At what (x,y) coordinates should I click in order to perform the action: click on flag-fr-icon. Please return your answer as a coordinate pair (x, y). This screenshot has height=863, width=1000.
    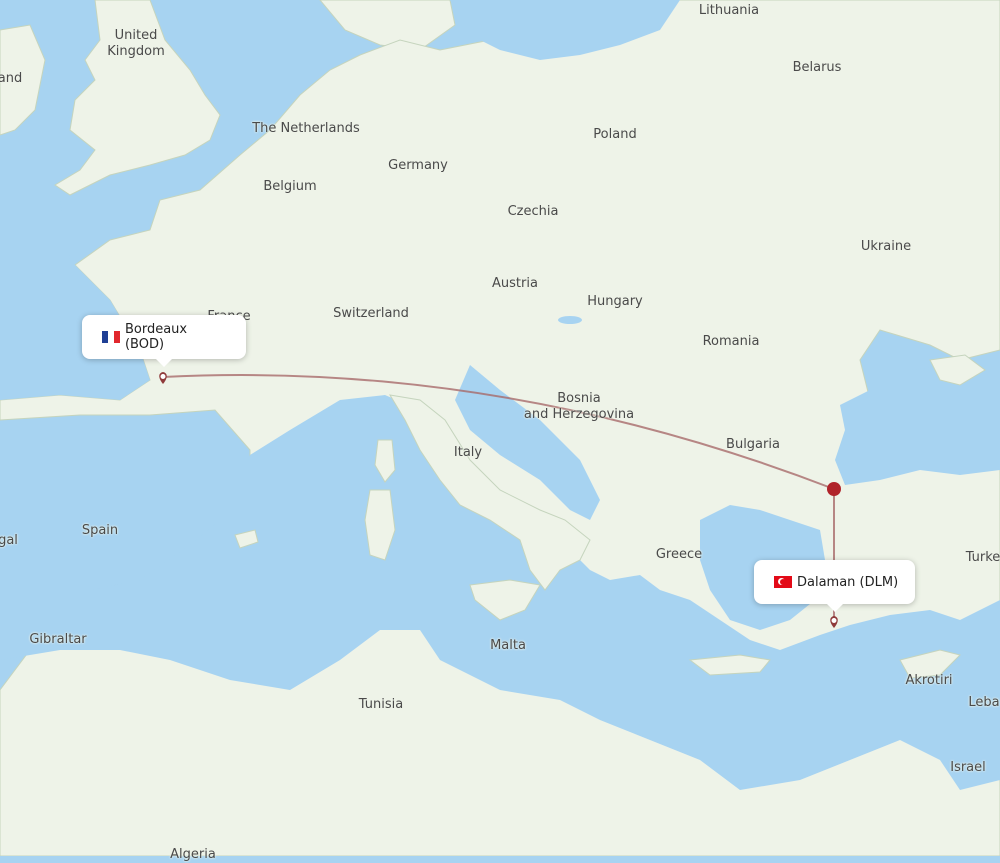
    Looking at the image, I should click on (111, 337).